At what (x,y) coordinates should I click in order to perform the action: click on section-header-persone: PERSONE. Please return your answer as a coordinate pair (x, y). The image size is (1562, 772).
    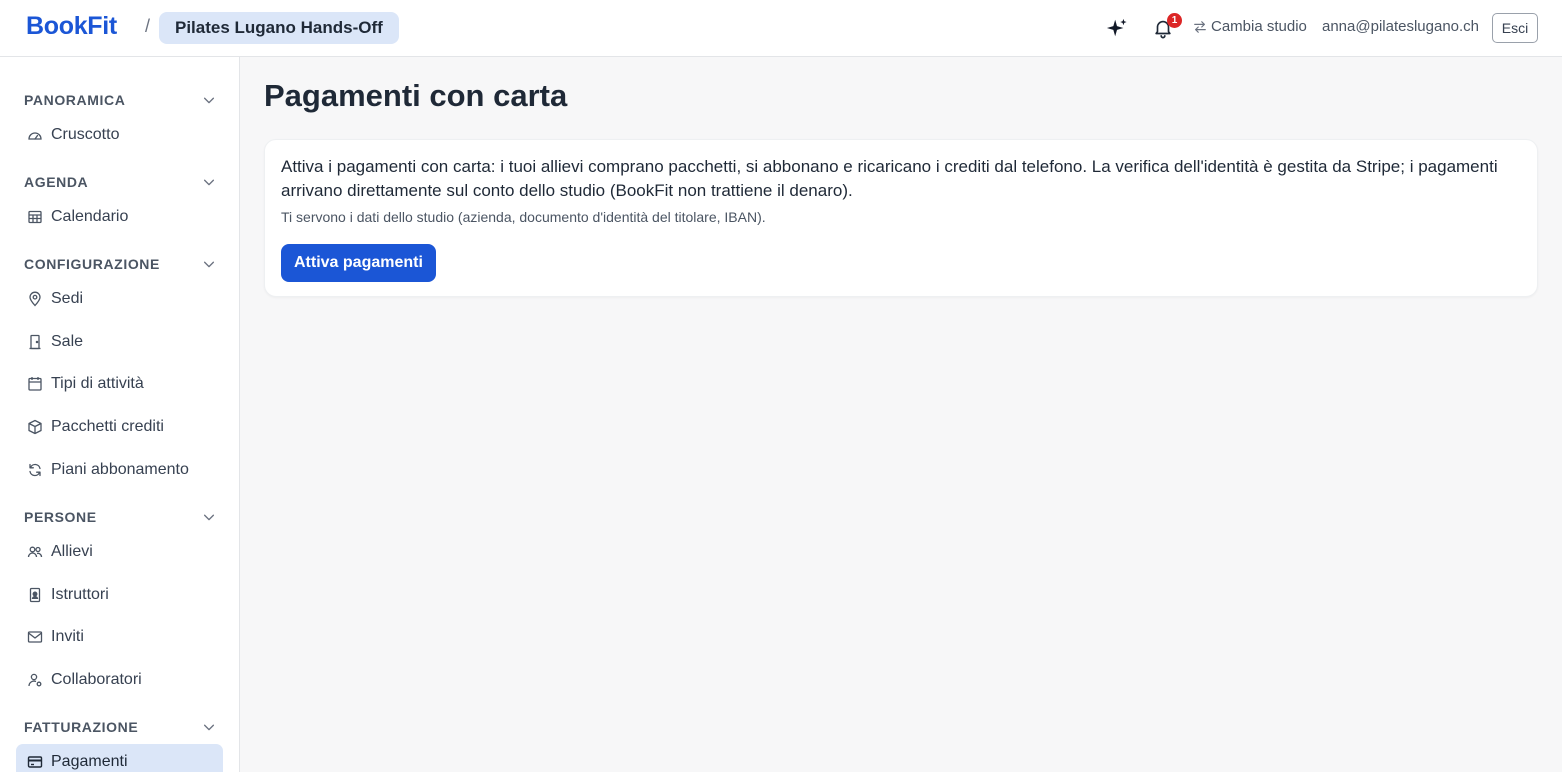
    Looking at the image, I should click on (120, 517).